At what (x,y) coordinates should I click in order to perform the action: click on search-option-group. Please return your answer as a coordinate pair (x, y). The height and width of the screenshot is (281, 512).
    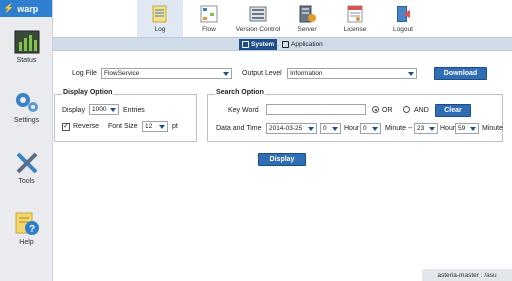
    Looking at the image, I should click on (355, 118).